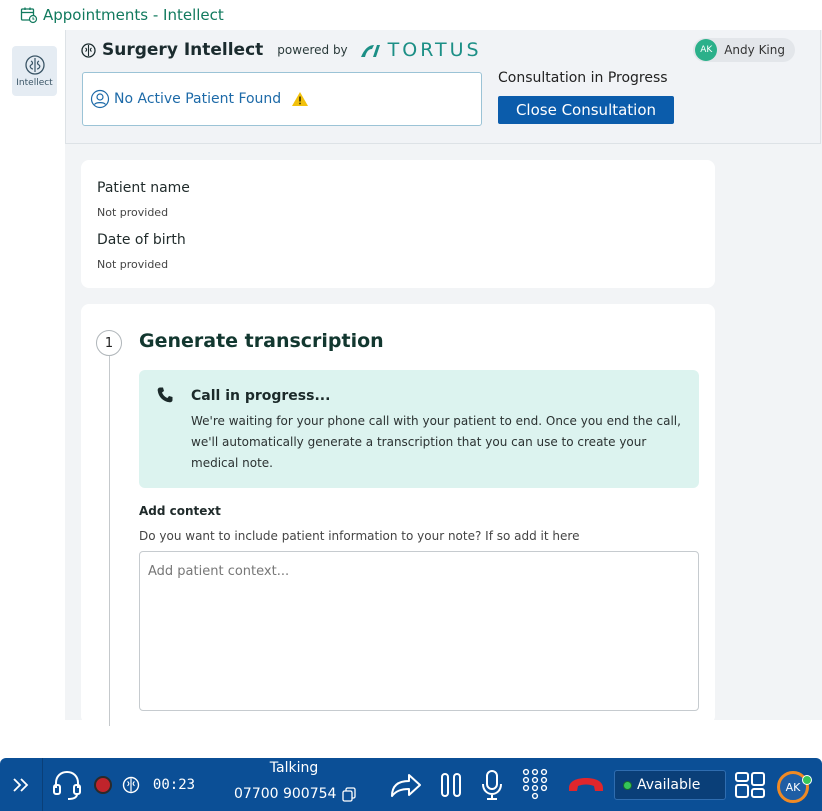 The height and width of the screenshot is (811, 822). What do you see at coordinates (21, 785) in the screenshot?
I see `expand-icon` at bounding box center [21, 785].